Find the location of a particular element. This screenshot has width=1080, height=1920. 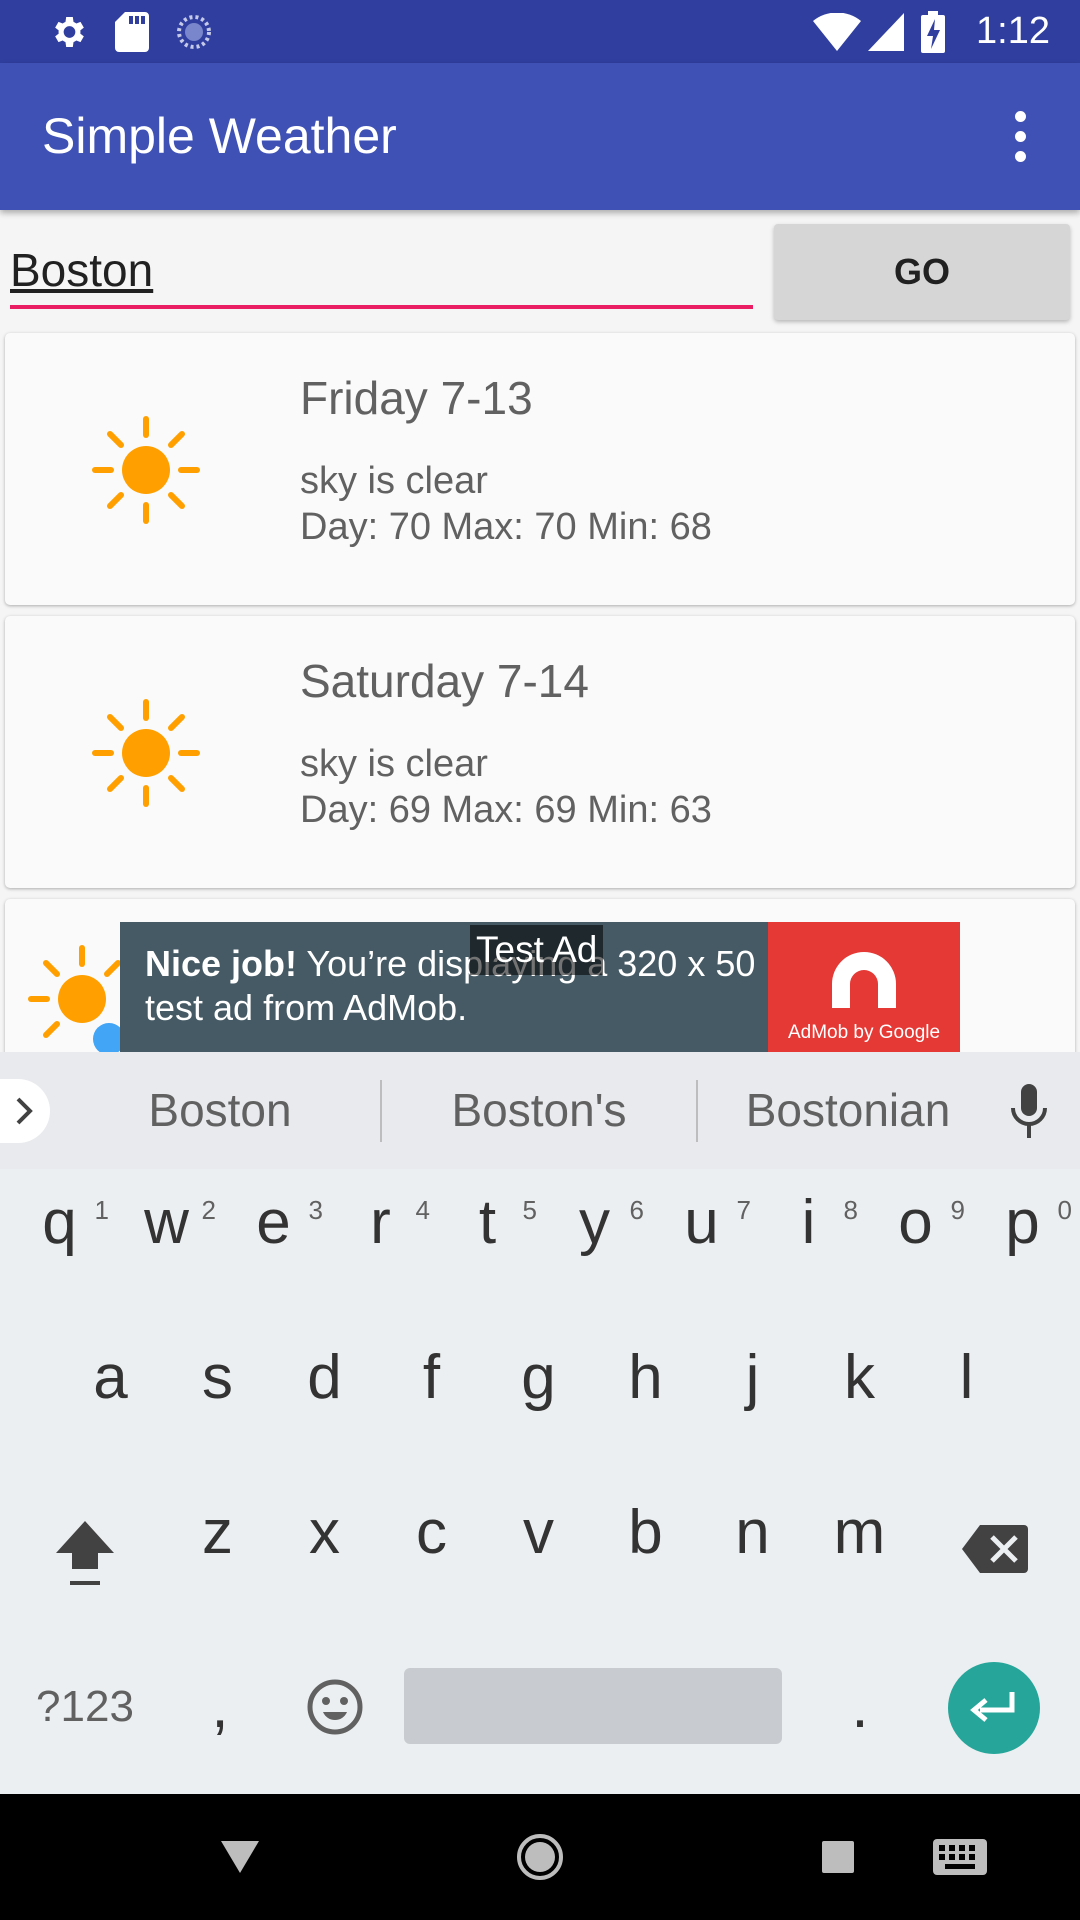

key-hint: 1 is located at coordinates (101, 1210).